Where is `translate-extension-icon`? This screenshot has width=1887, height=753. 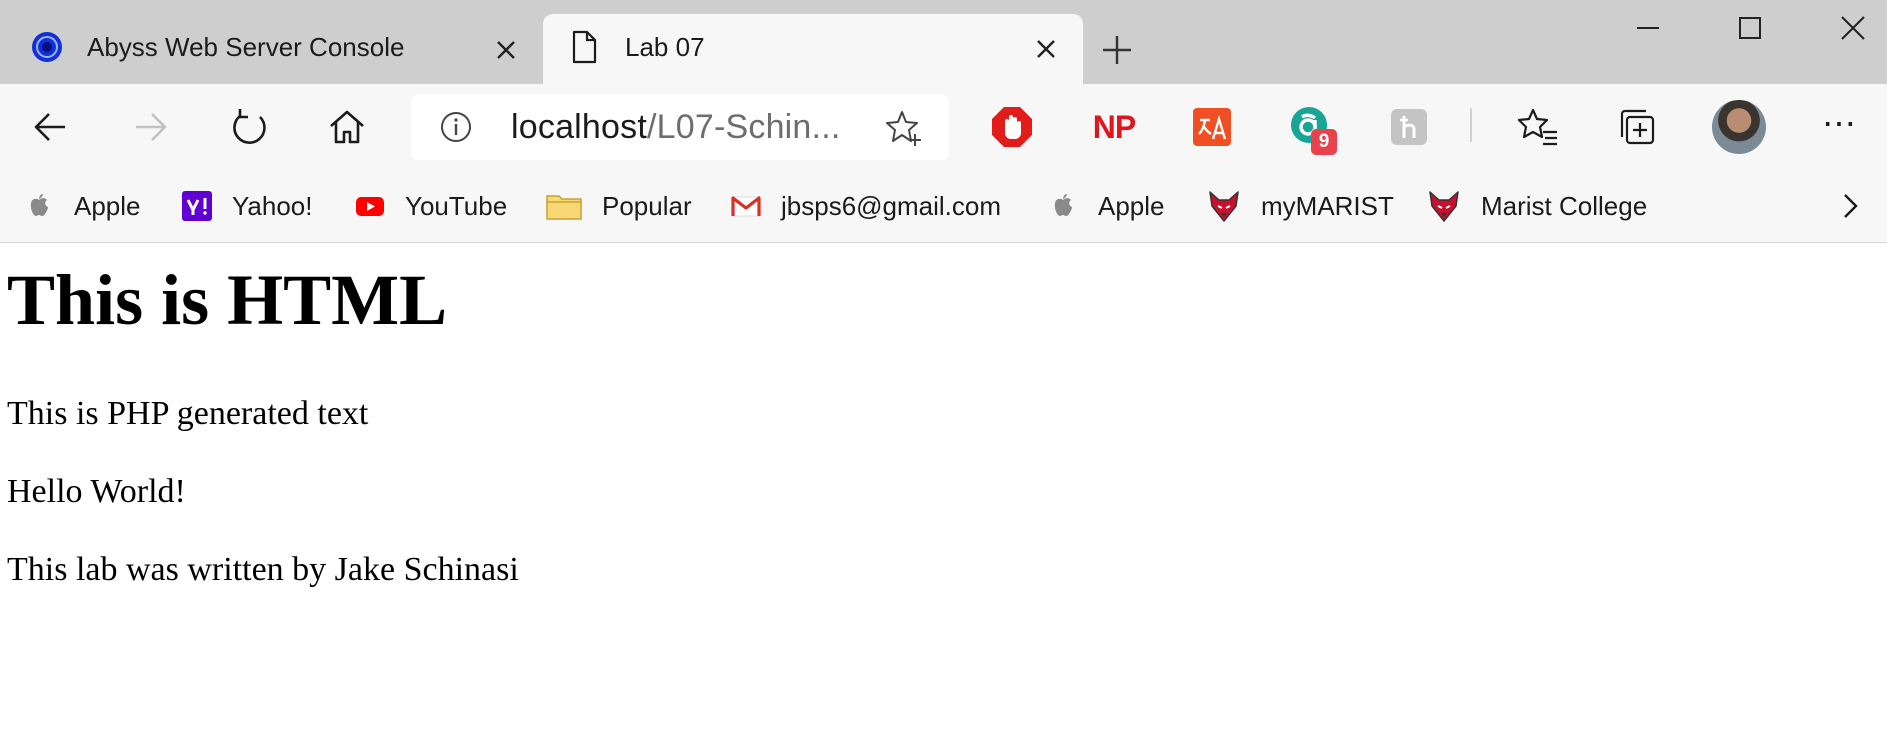 translate-extension-icon is located at coordinates (1212, 127).